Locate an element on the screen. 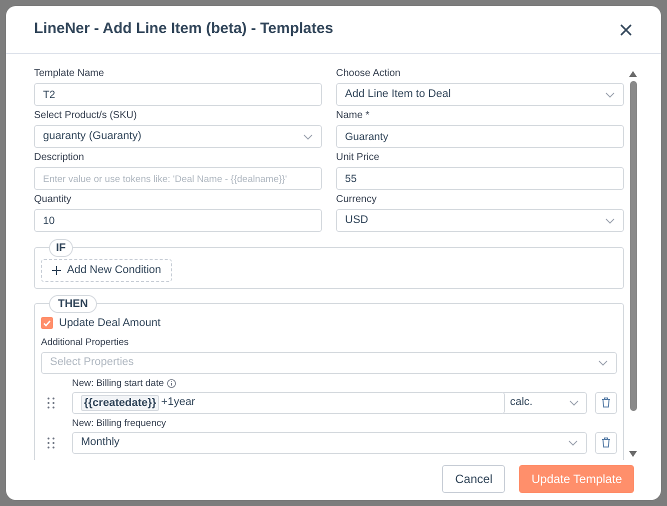 The width and height of the screenshot is (667, 506). dialog-title: LineNer - Add Line Item (beta) - Templates is located at coordinates (184, 29).